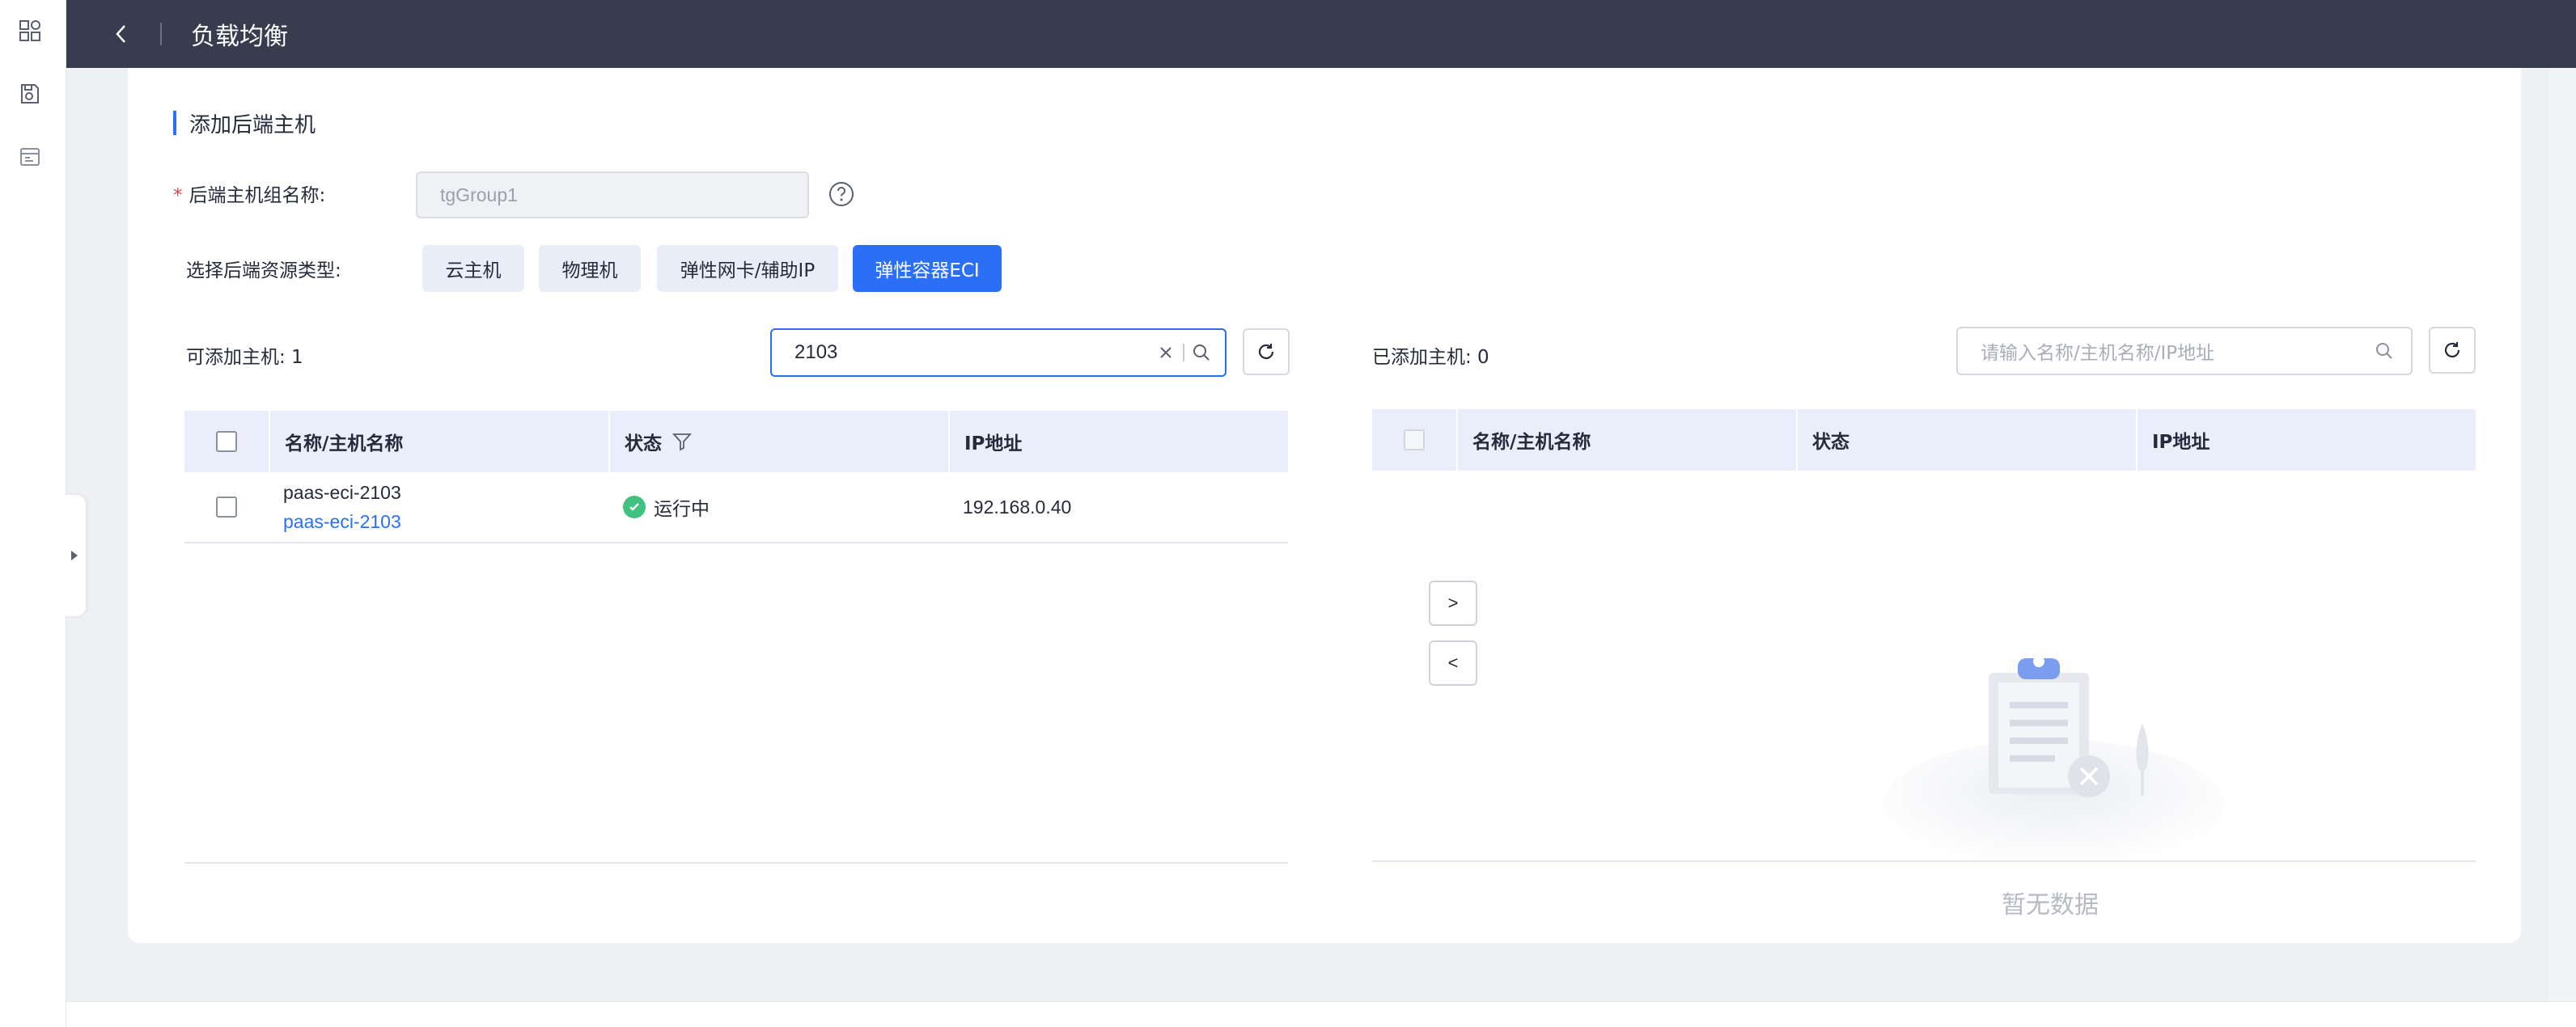 This screenshot has width=2576, height=1027. I want to click on group-name-label: * 后端主机组名称:, so click(249, 193).